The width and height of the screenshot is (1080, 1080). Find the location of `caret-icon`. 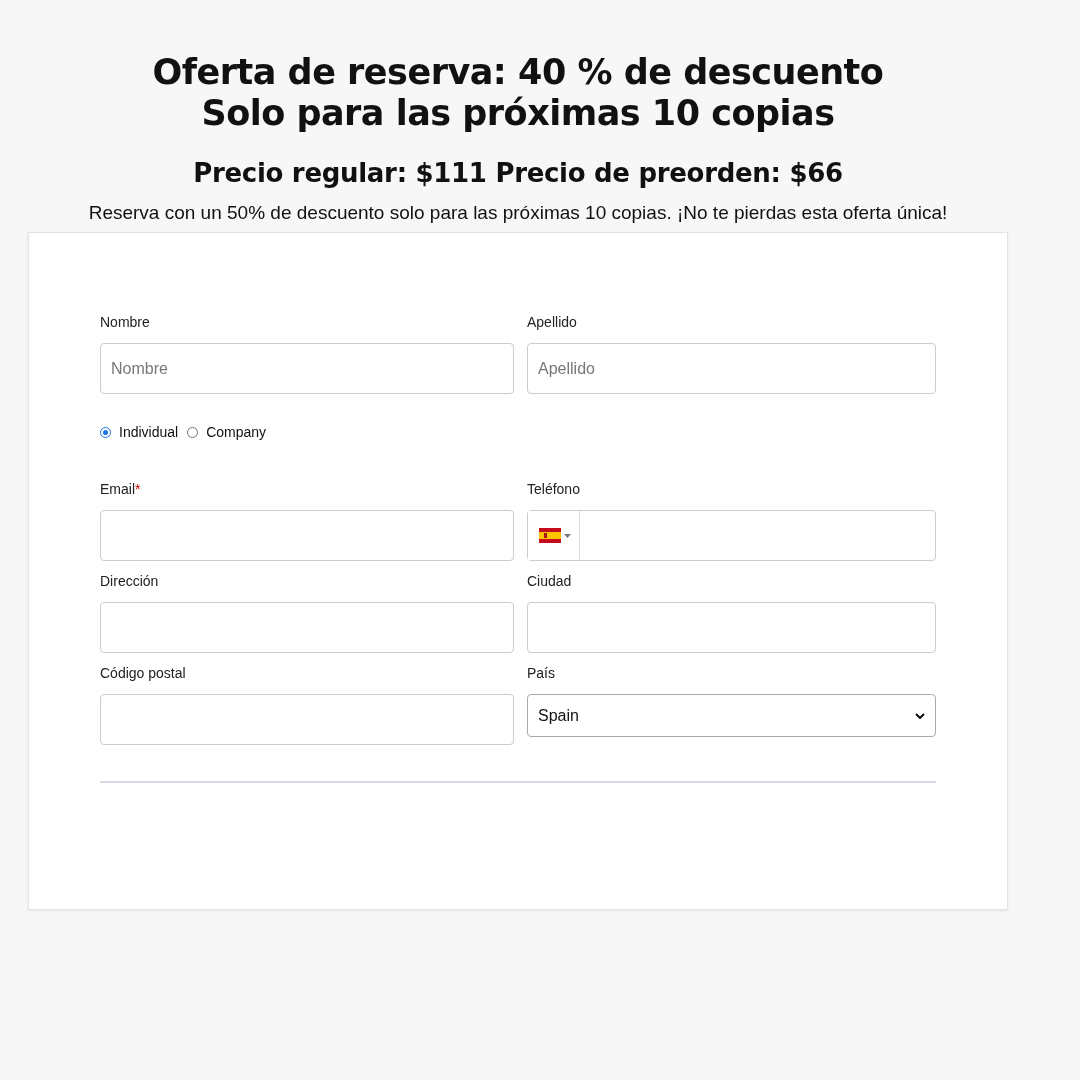

caret-icon is located at coordinates (567, 535).